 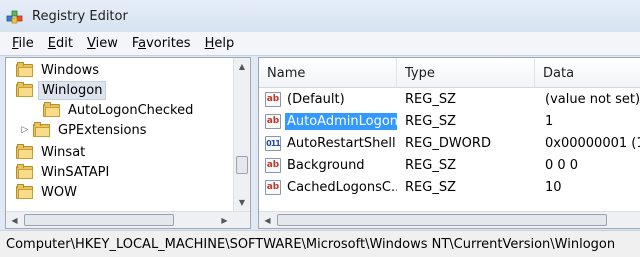 I want to click on value-name-cell: ab (Default), so click(x=331, y=99).